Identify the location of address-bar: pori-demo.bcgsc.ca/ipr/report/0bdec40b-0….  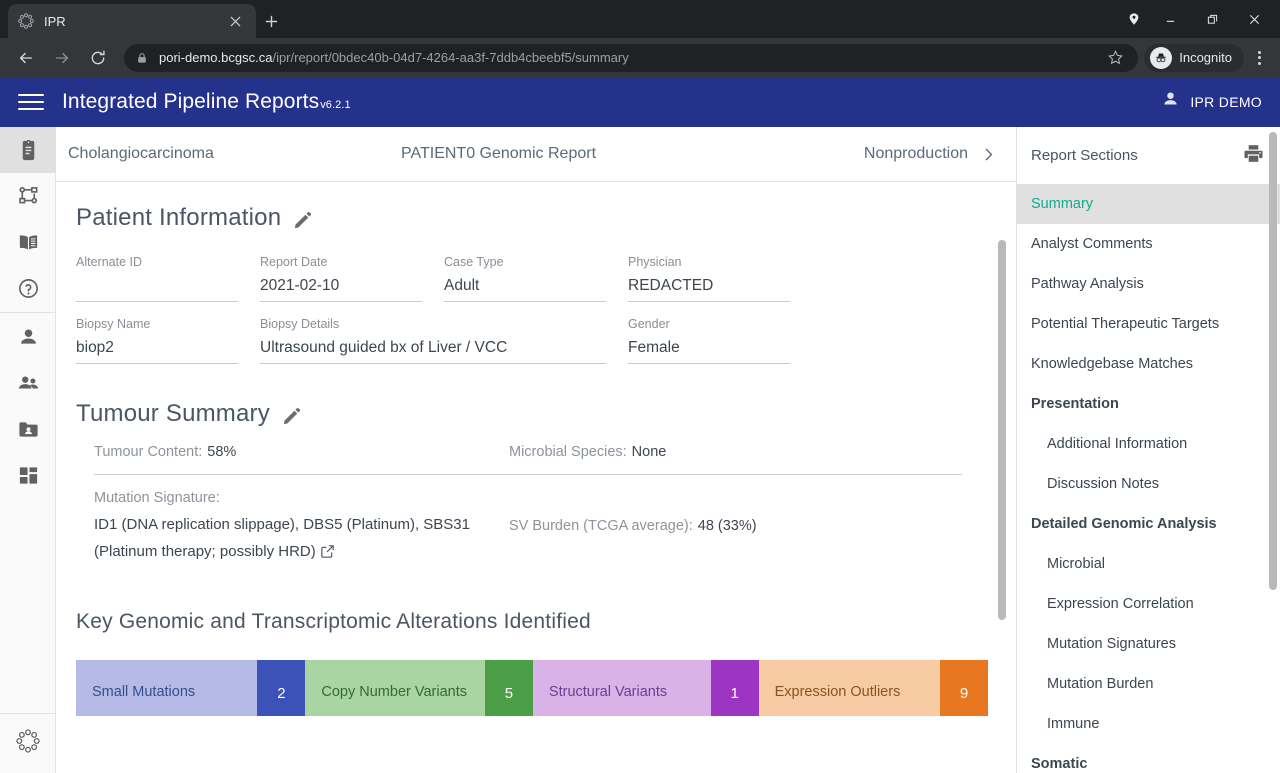
(631, 57).